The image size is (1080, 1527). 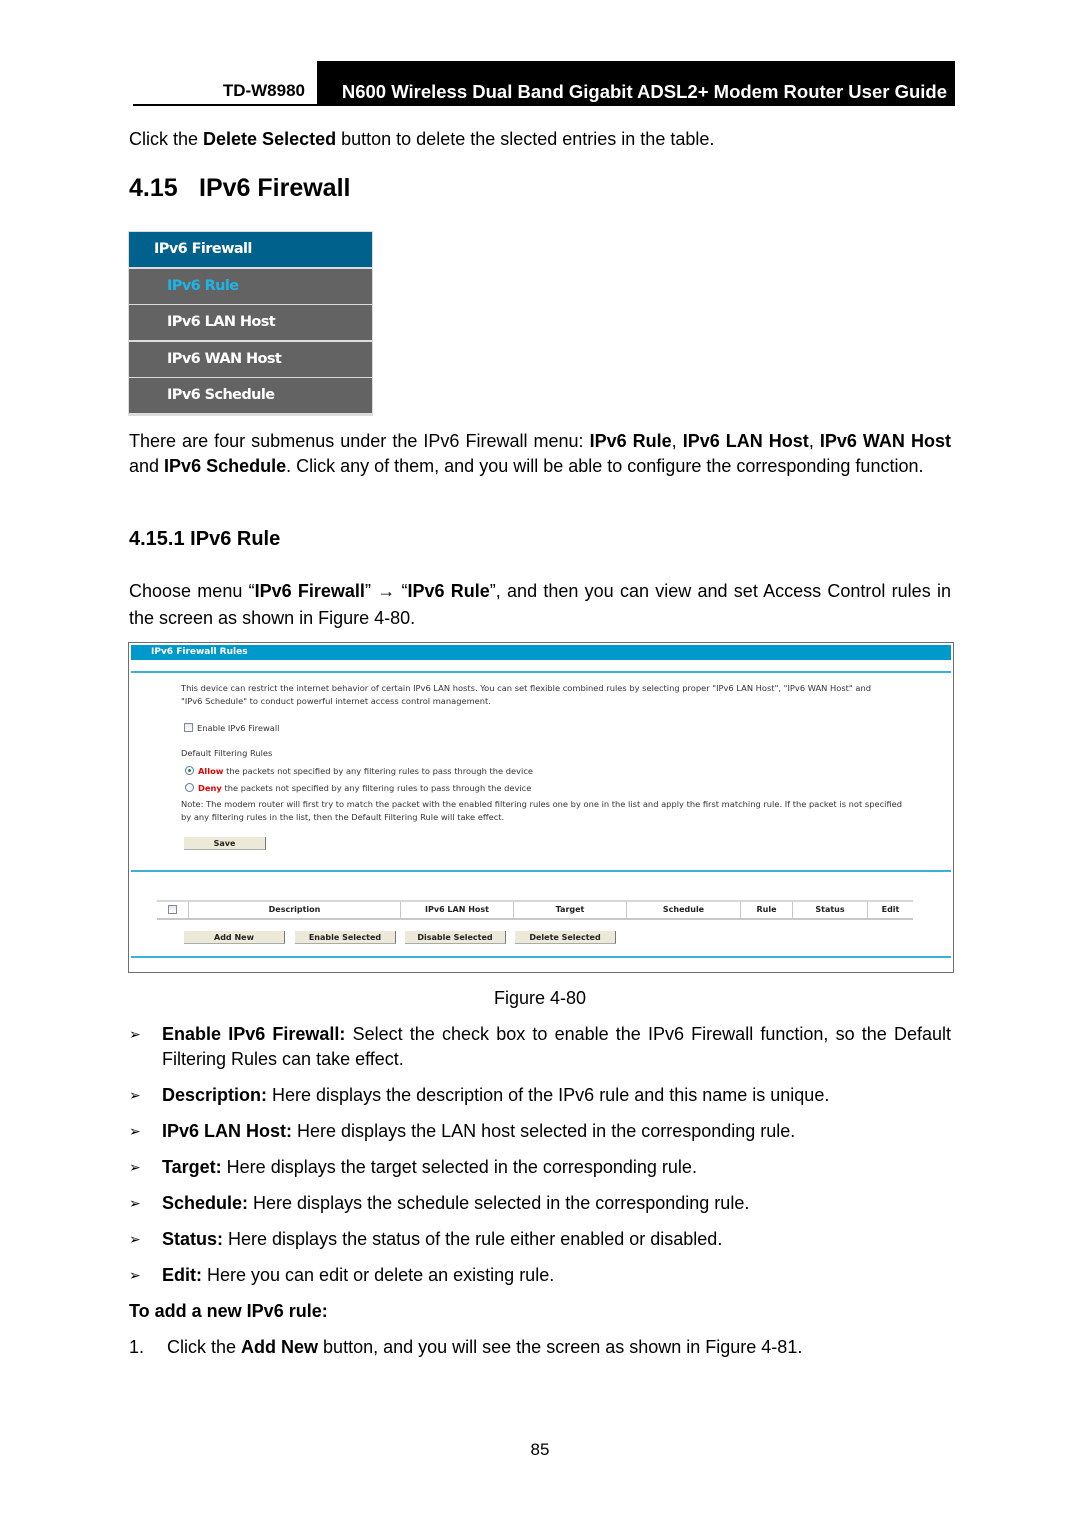 What do you see at coordinates (541, 652) in the screenshot?
I see `panel-title-bar: IPv6 Firewall Rules` at bounding box center [541, 652].